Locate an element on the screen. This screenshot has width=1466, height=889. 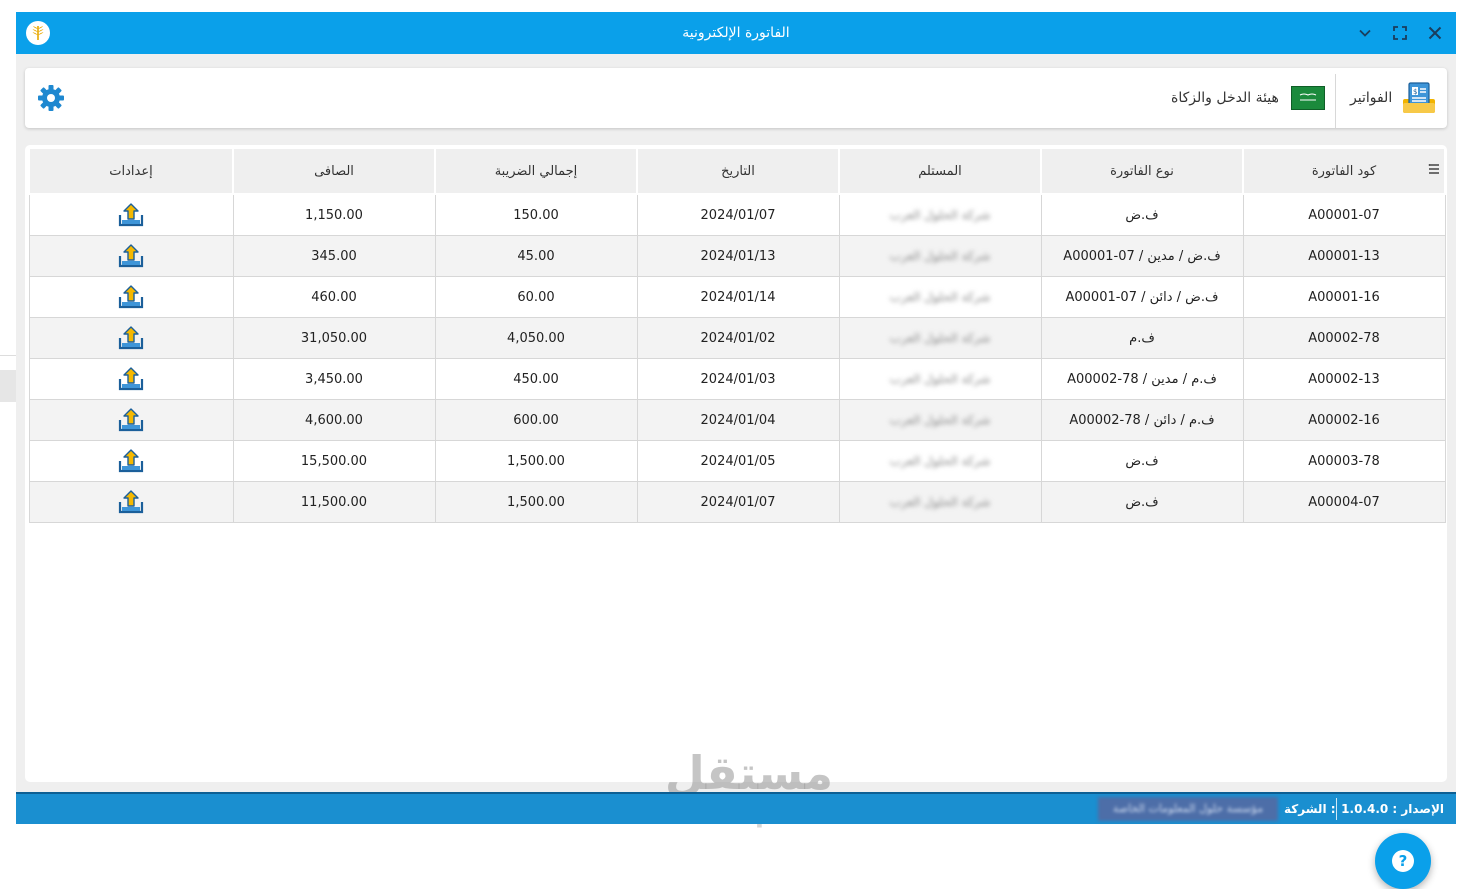
cell-code: A00002-13 is located at coordinates (1344, 379).